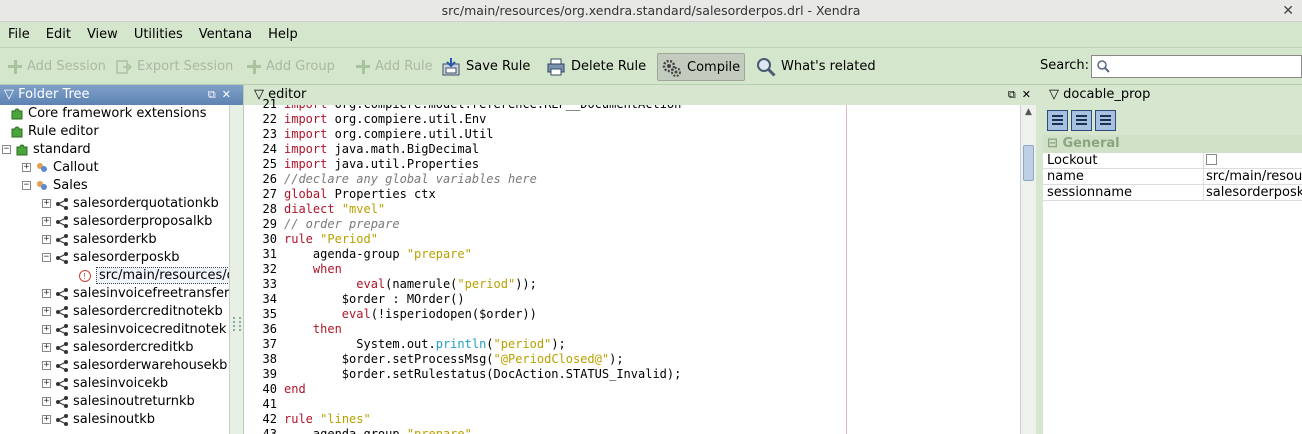  I want to click on menu-utilities: Utilities, so click(158, 35).